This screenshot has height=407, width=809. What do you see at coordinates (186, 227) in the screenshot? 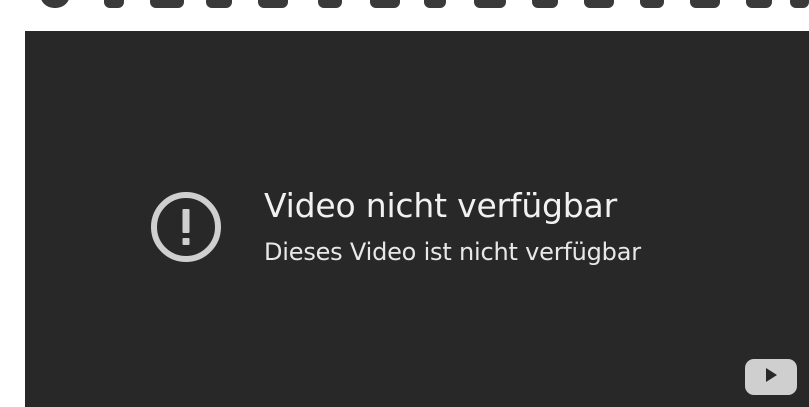
I see `exclamation-circle-icon` at bounding box center [186, 227].